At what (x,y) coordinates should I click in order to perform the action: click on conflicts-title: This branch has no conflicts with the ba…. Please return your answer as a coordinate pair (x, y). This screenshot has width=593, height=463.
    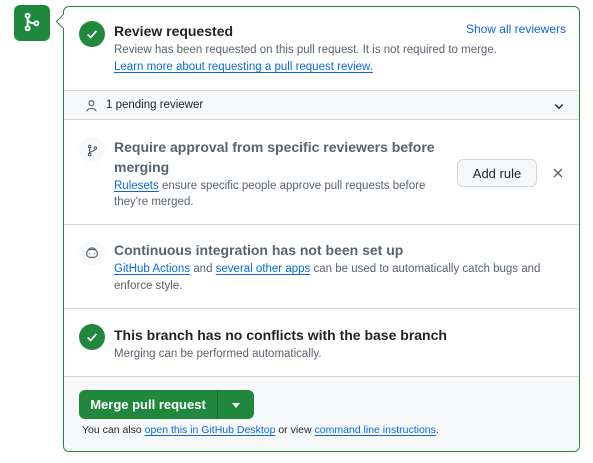
    Looking at the image, I should click on (280, 335).